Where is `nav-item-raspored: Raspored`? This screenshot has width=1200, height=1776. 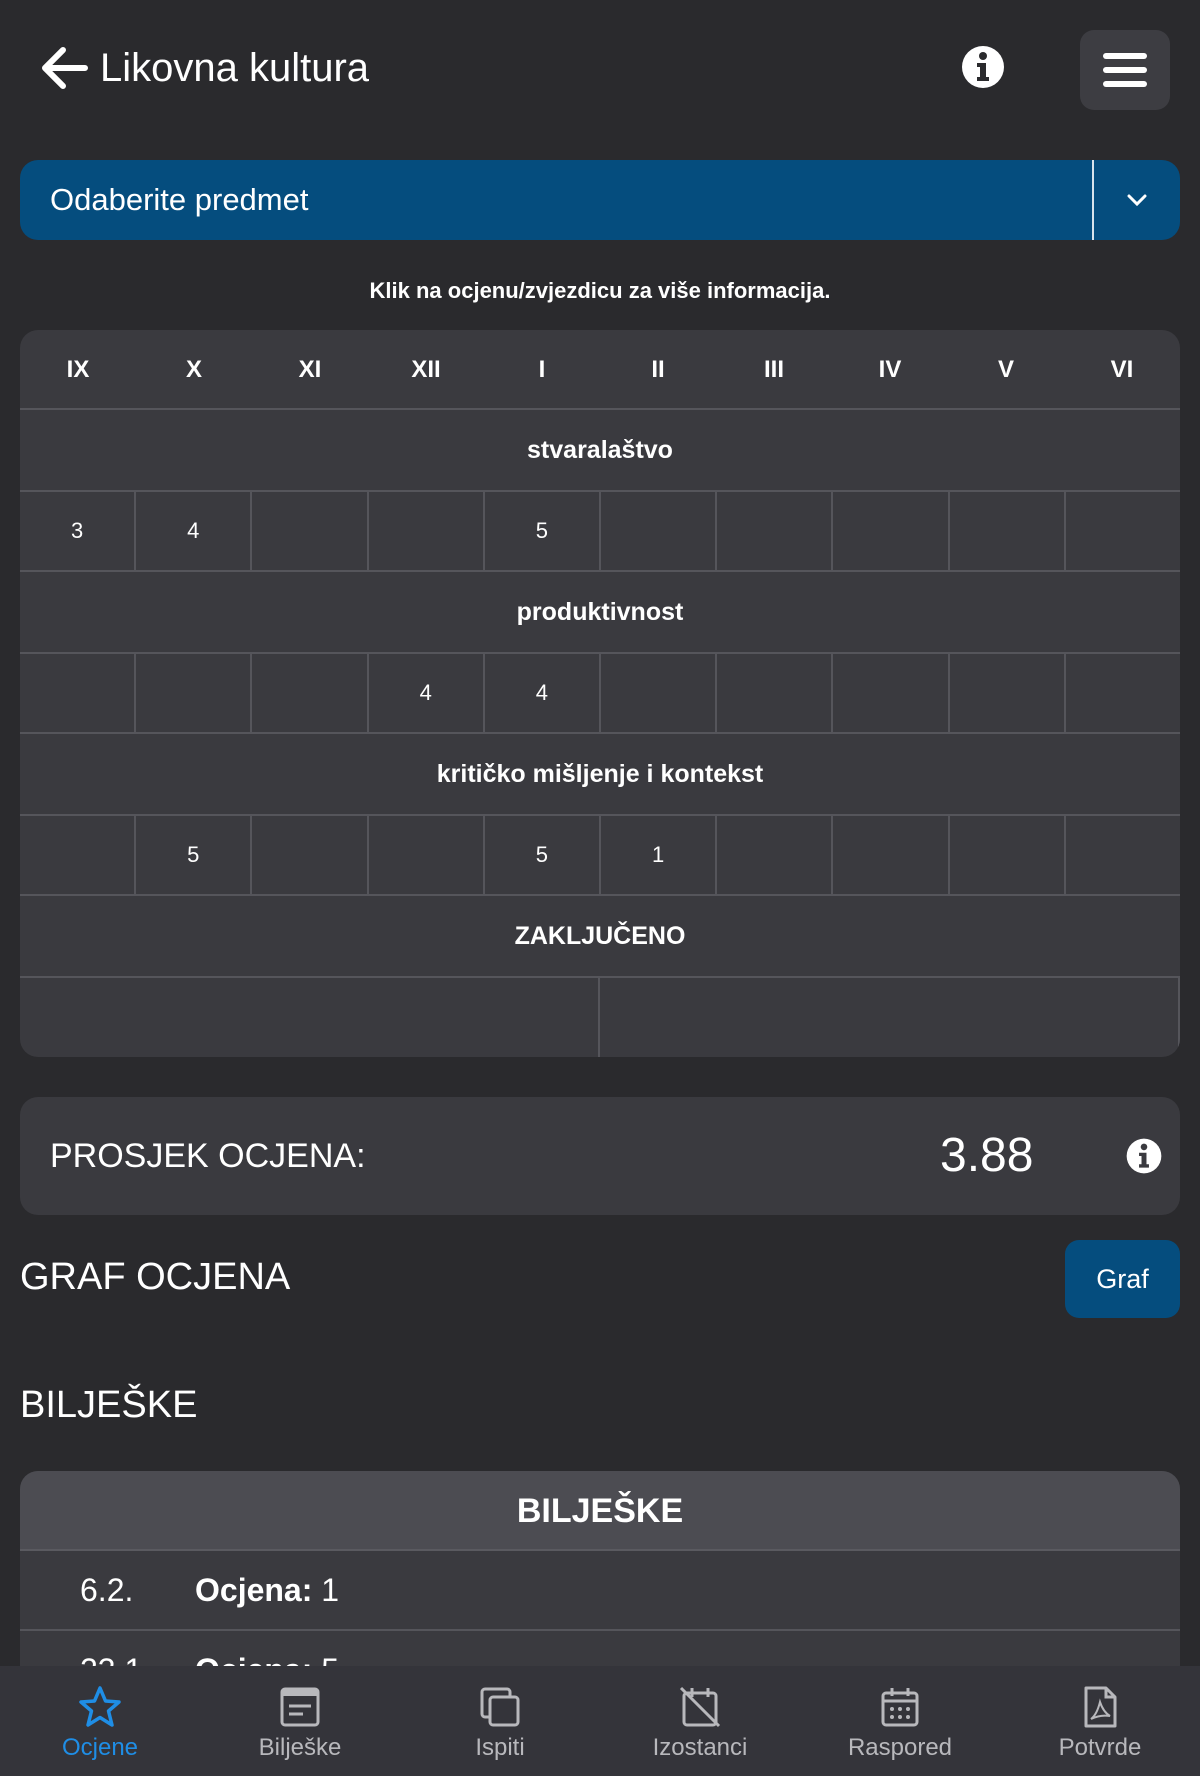
nav-item-raspored: Raspored is located at coordinates (900, 1721).